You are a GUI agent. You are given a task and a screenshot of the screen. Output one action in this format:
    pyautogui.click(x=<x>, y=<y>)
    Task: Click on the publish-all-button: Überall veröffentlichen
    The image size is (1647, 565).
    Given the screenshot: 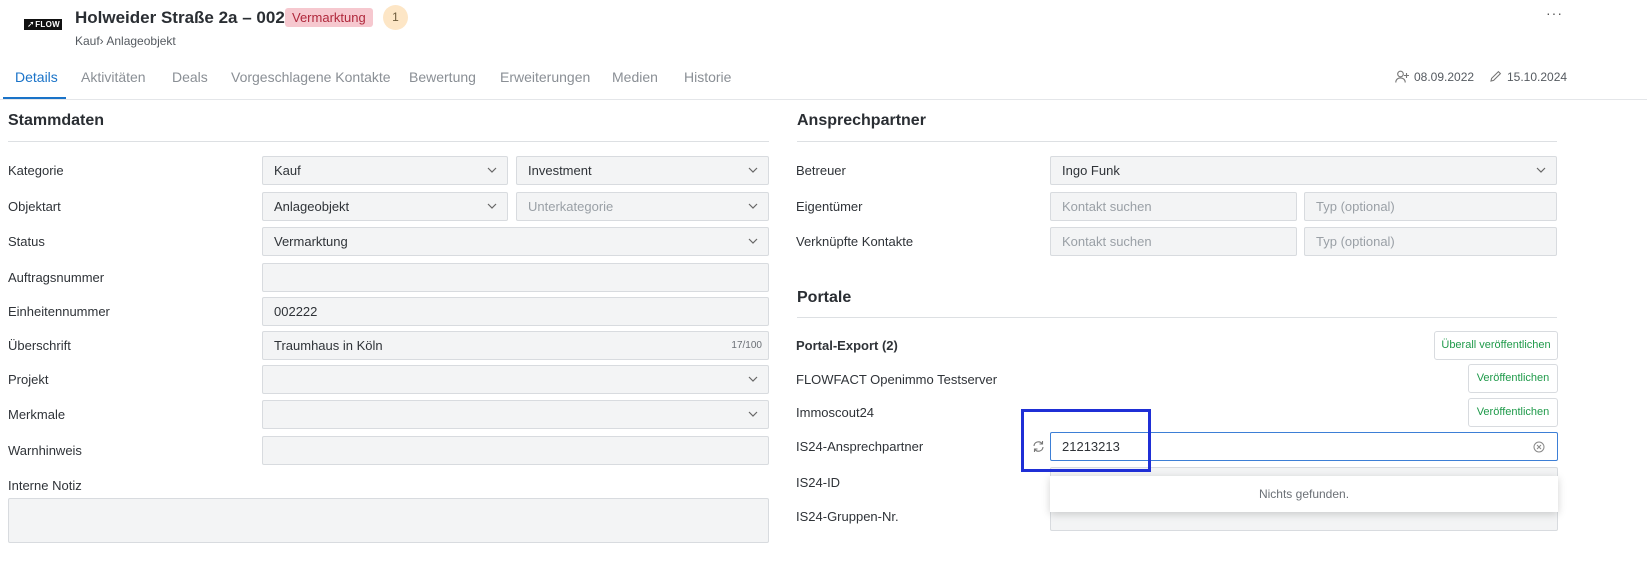 What is the action you would take?
    pyautogui.click(x=1496, y=345)
    